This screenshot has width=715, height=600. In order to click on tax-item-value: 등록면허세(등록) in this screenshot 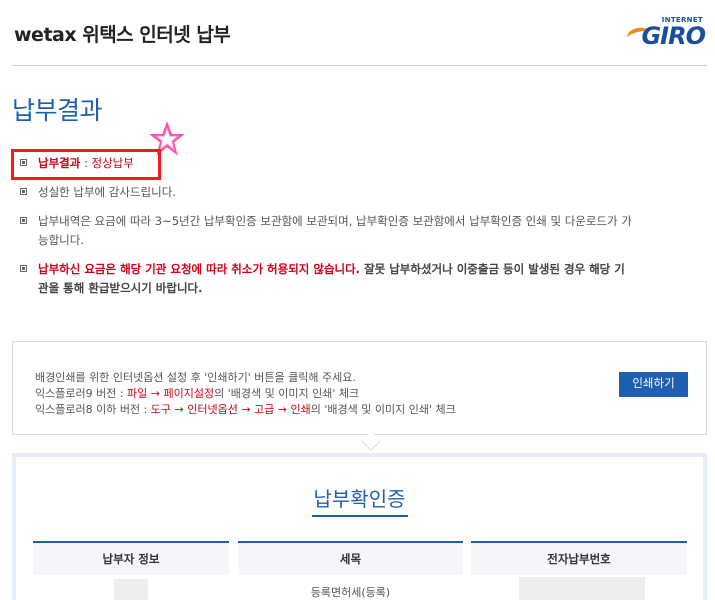, I will do `click(350, 592)`.